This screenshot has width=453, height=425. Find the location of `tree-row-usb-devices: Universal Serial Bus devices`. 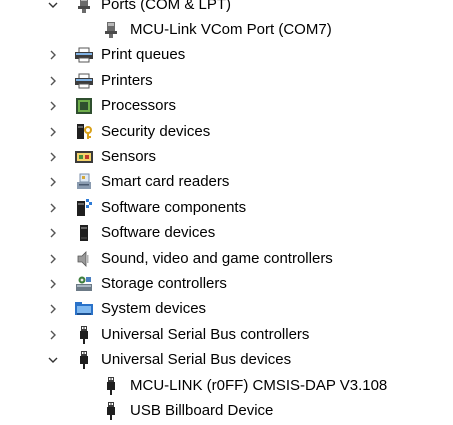

tree-row-usb-devices: Universal Serial Bus devices is located at coordinates (226, 359).